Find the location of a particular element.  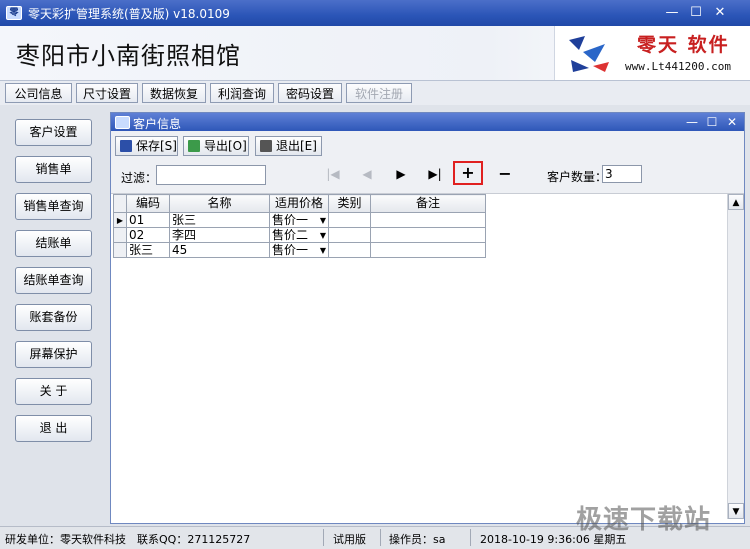

cell-code: 01 is located at coordinates (148, 220).